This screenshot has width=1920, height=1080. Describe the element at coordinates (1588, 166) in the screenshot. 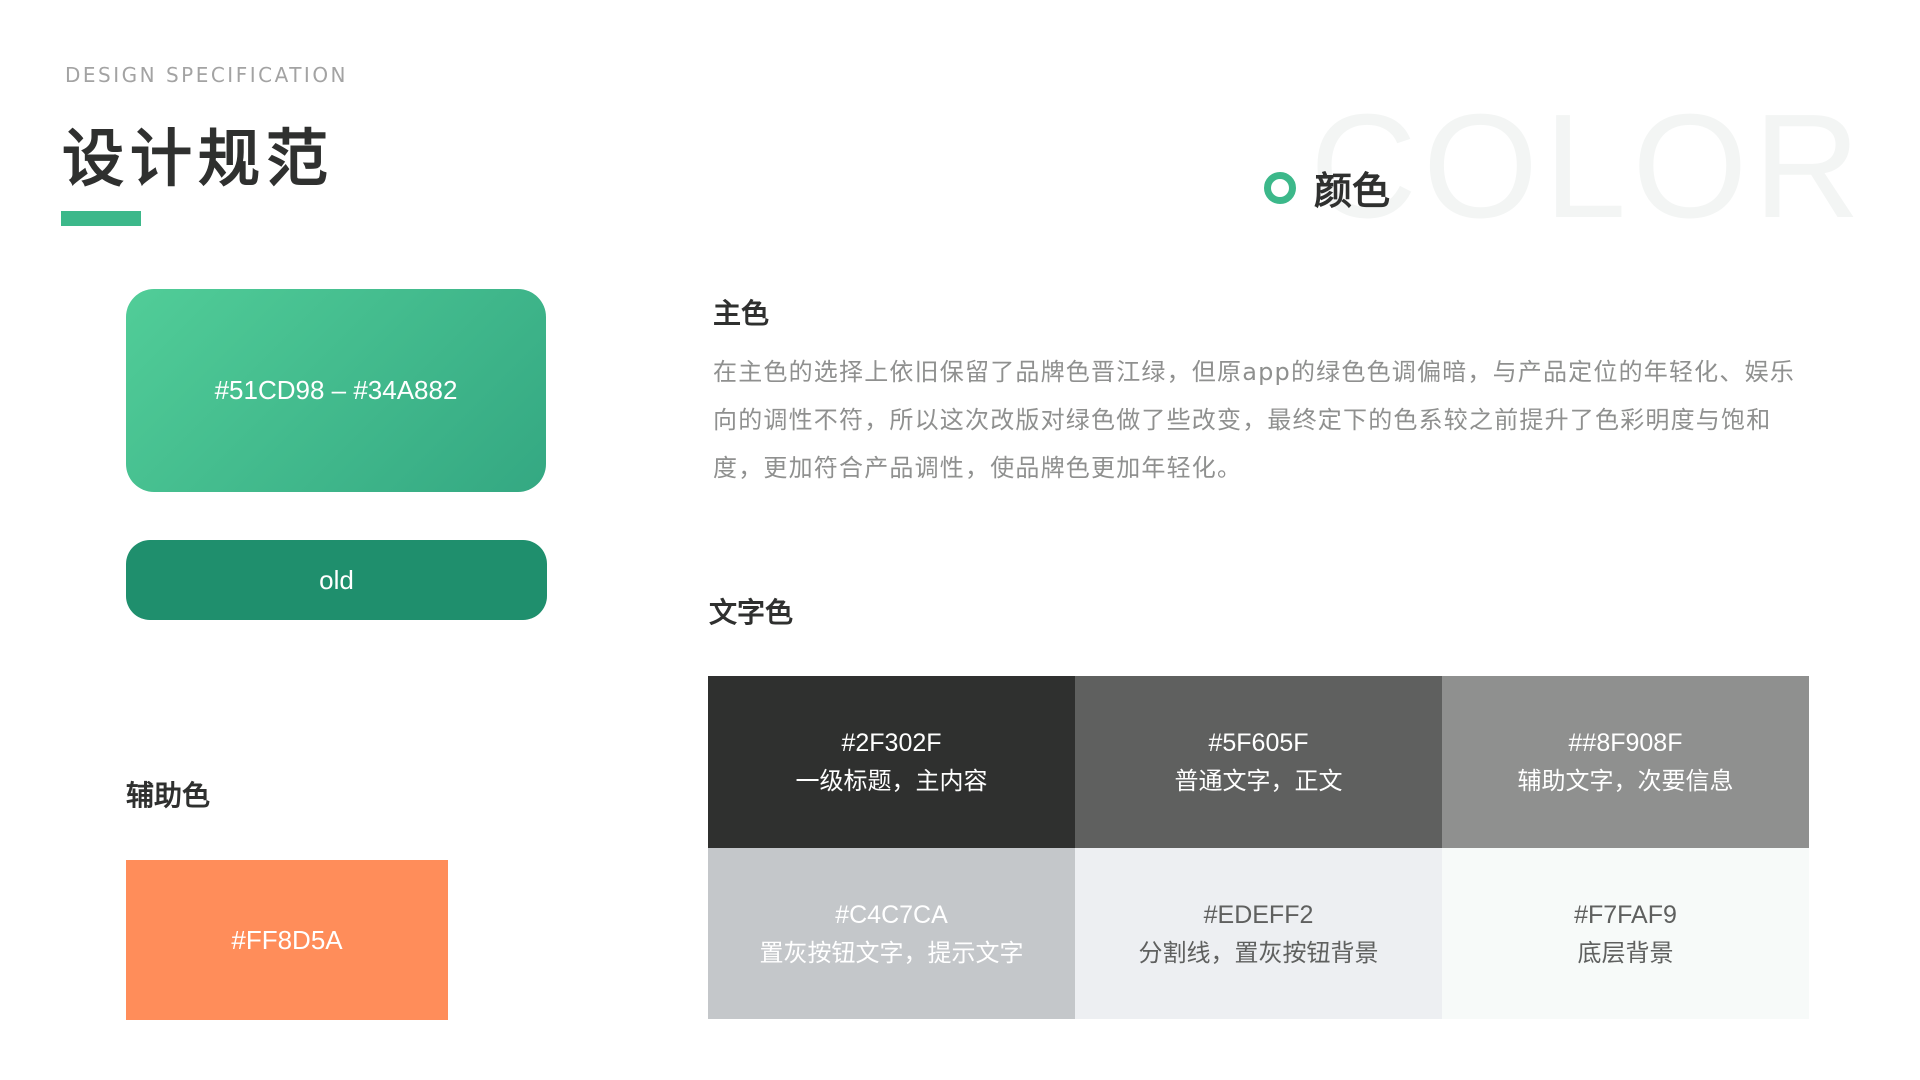

I see `color-watermark: COLOR` at that location.